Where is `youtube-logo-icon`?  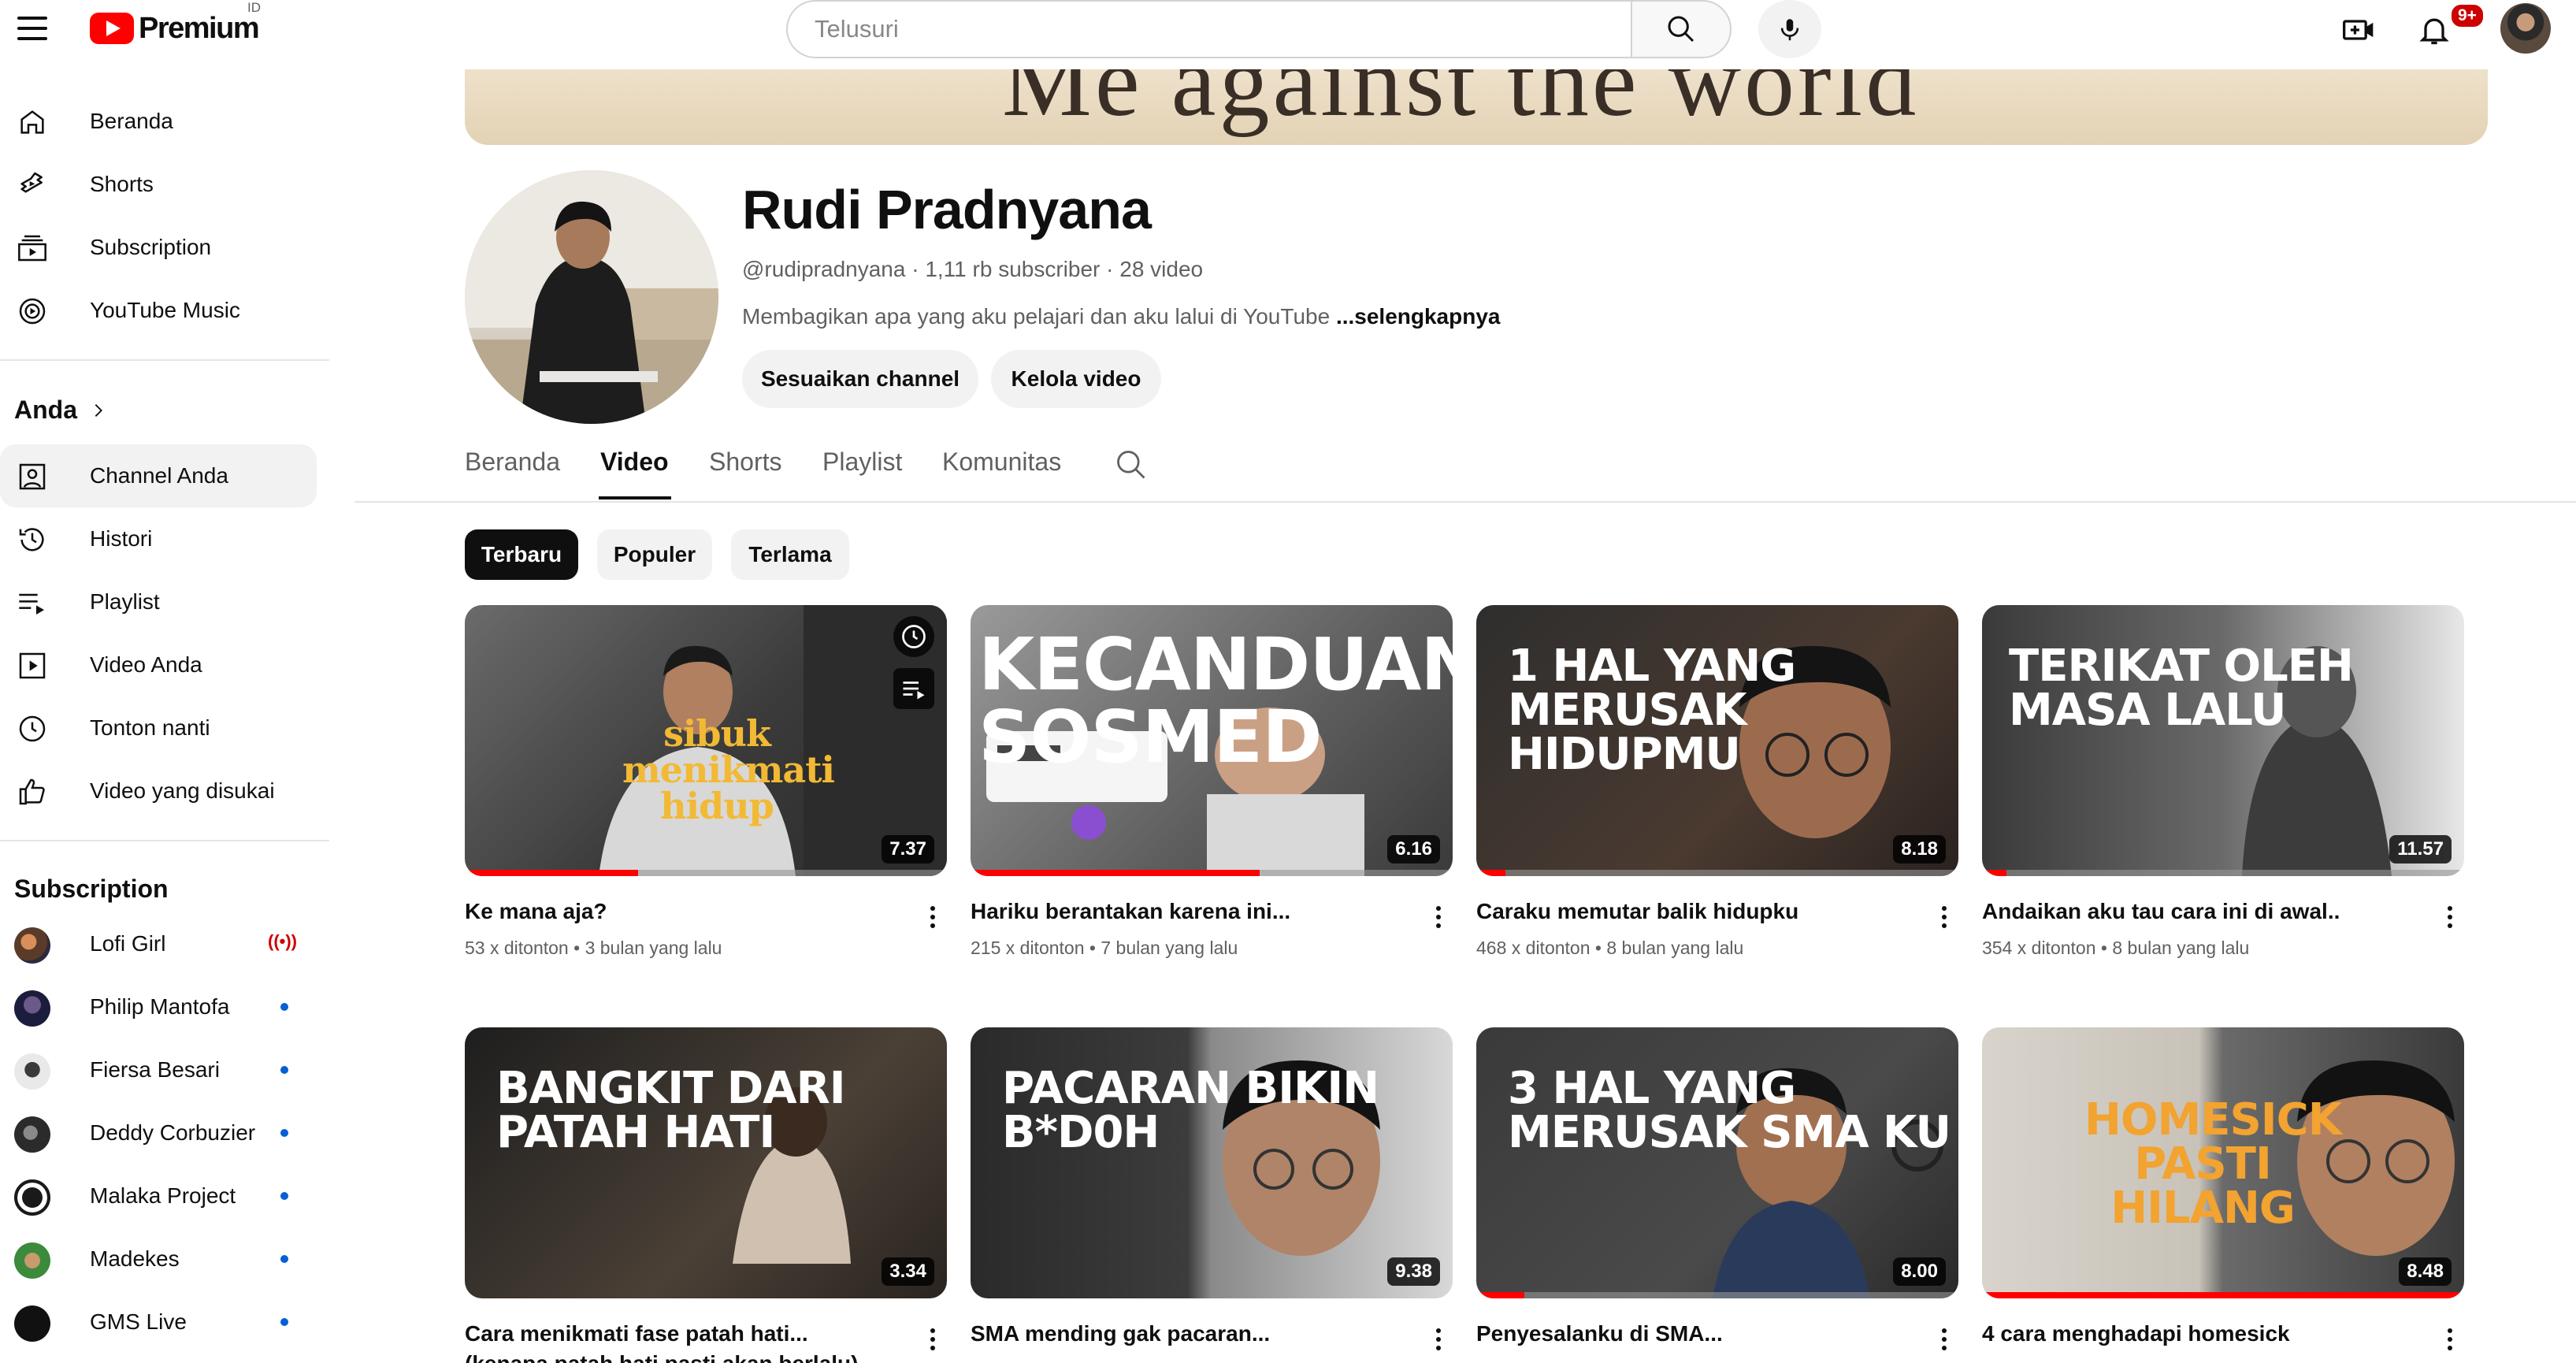
youtube-logo-icon is located at coordinates (112, 28).